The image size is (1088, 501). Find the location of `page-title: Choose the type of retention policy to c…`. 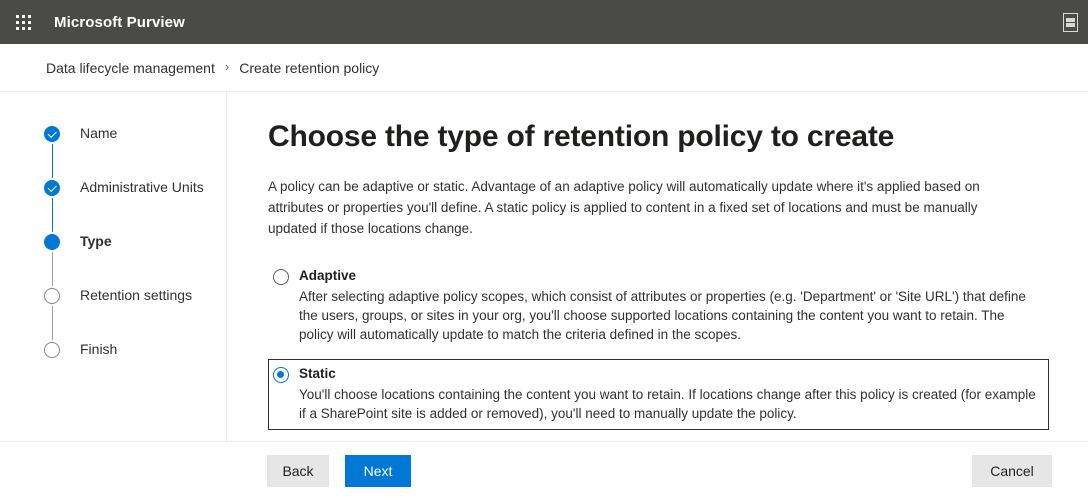

page-title: Choose the type of retention policy to c… is located at coordinates (581, 136).